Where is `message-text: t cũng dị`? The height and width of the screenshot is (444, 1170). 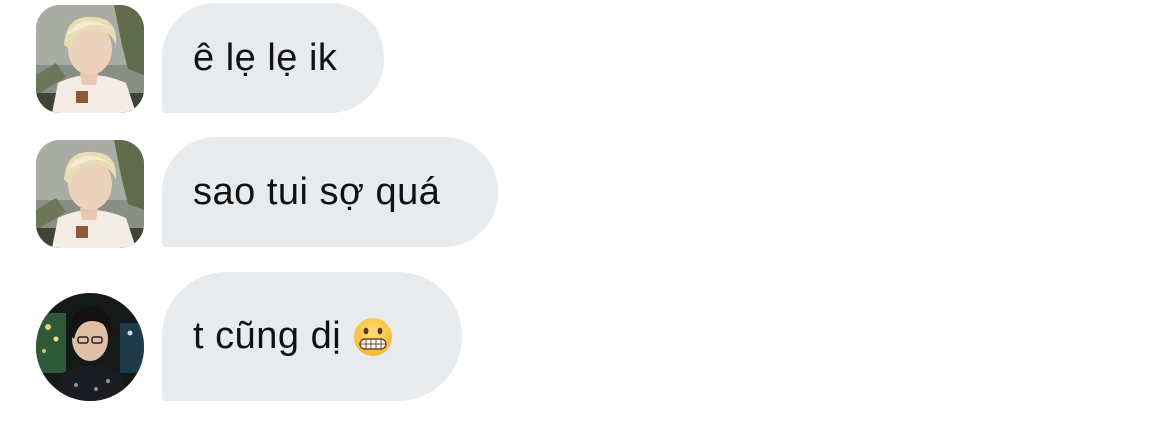
message-text: t cũng dị is located at coordinates (267, 336).